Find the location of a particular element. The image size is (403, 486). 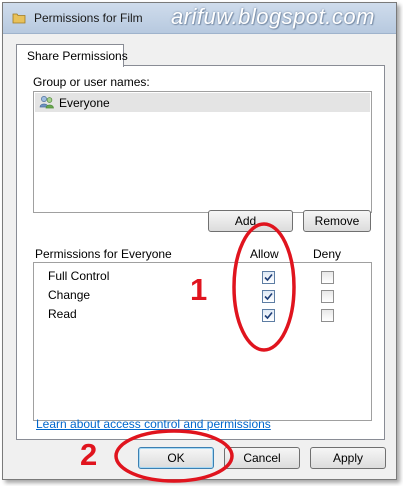

deny-change-checkbox is located at coordinates (327, 296).